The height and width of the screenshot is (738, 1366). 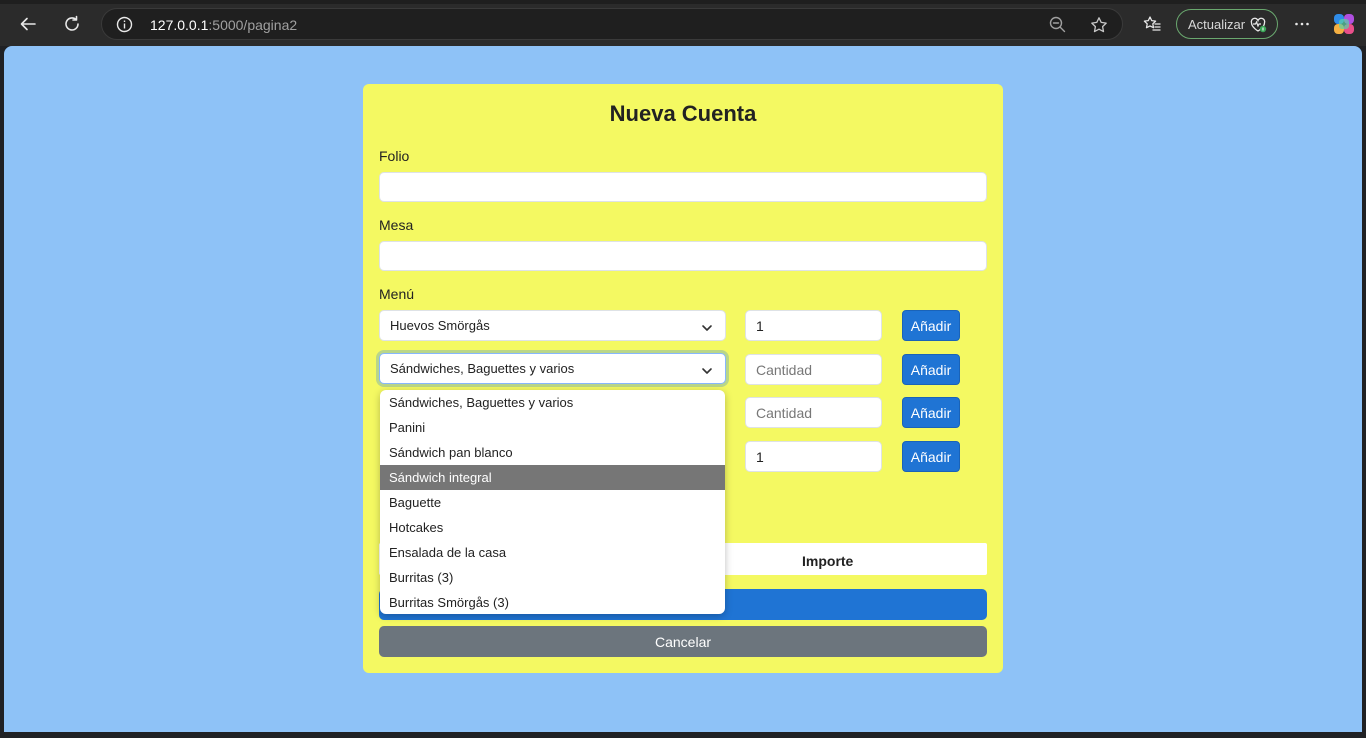 What do you see at coordinates (931, 456) in the screenshot?
I see `add-button-4: Añadir` at bounding box center [931, 456].